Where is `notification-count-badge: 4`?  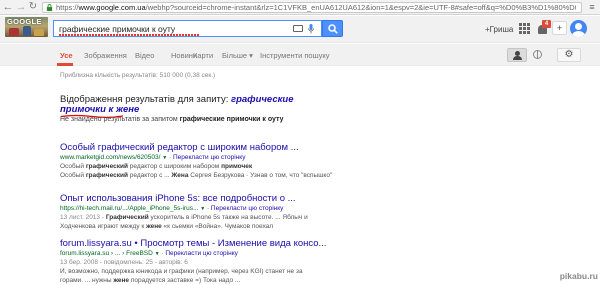
notification-count-badge: 4 is located at coordinates (546, 24).